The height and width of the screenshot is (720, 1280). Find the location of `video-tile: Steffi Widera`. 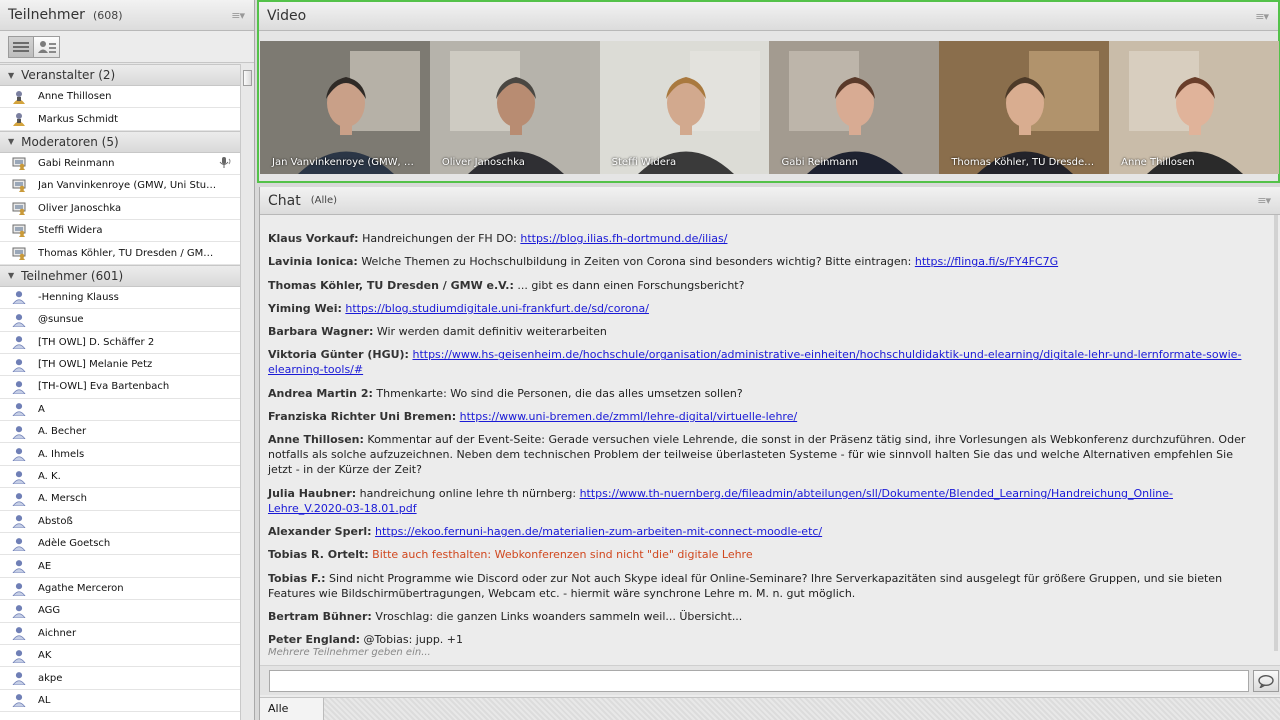

video-tile: Steffi Widera is located at coordinates (684, 107).